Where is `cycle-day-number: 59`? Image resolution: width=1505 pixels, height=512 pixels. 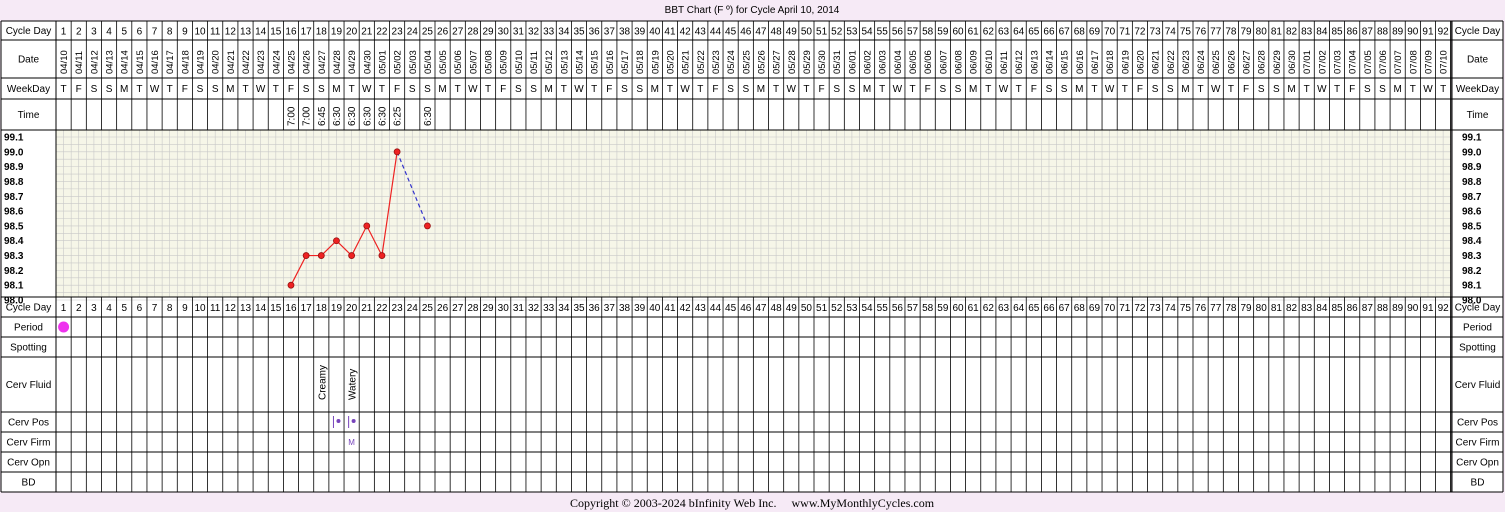
cycle-day-number: 59 is located at coordinates (943, 308).